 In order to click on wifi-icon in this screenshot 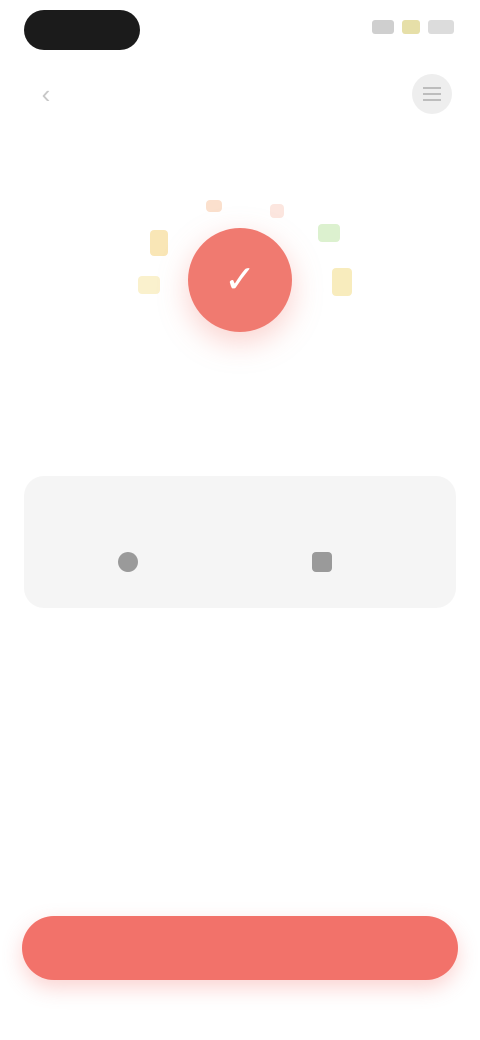, I will do `click(411, 27)`.